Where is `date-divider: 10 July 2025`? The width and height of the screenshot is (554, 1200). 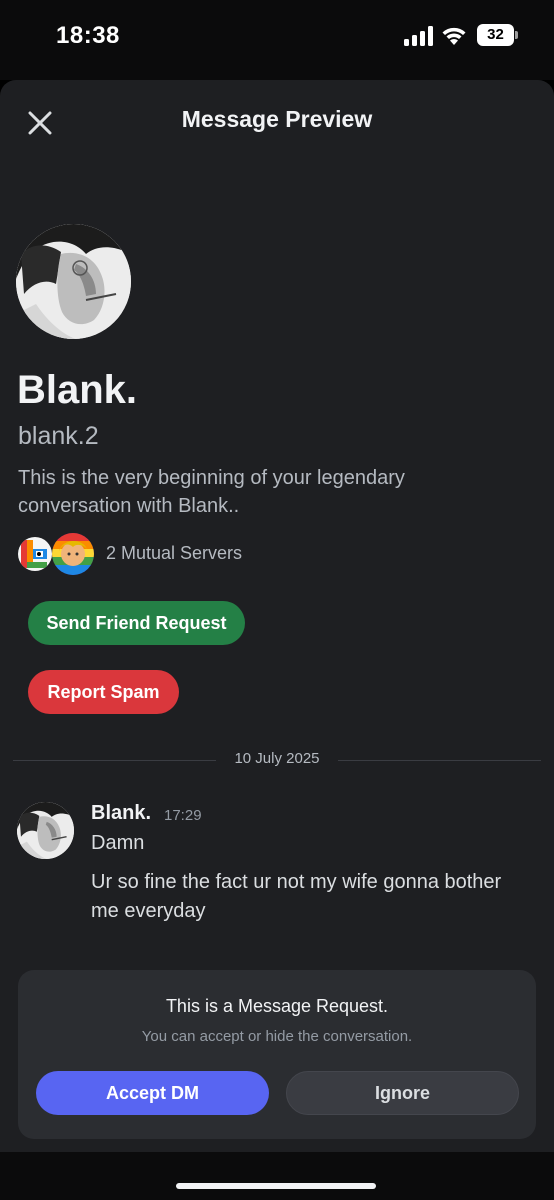 date-divider: 10 July 2025 is located at coordinates (277, 758).